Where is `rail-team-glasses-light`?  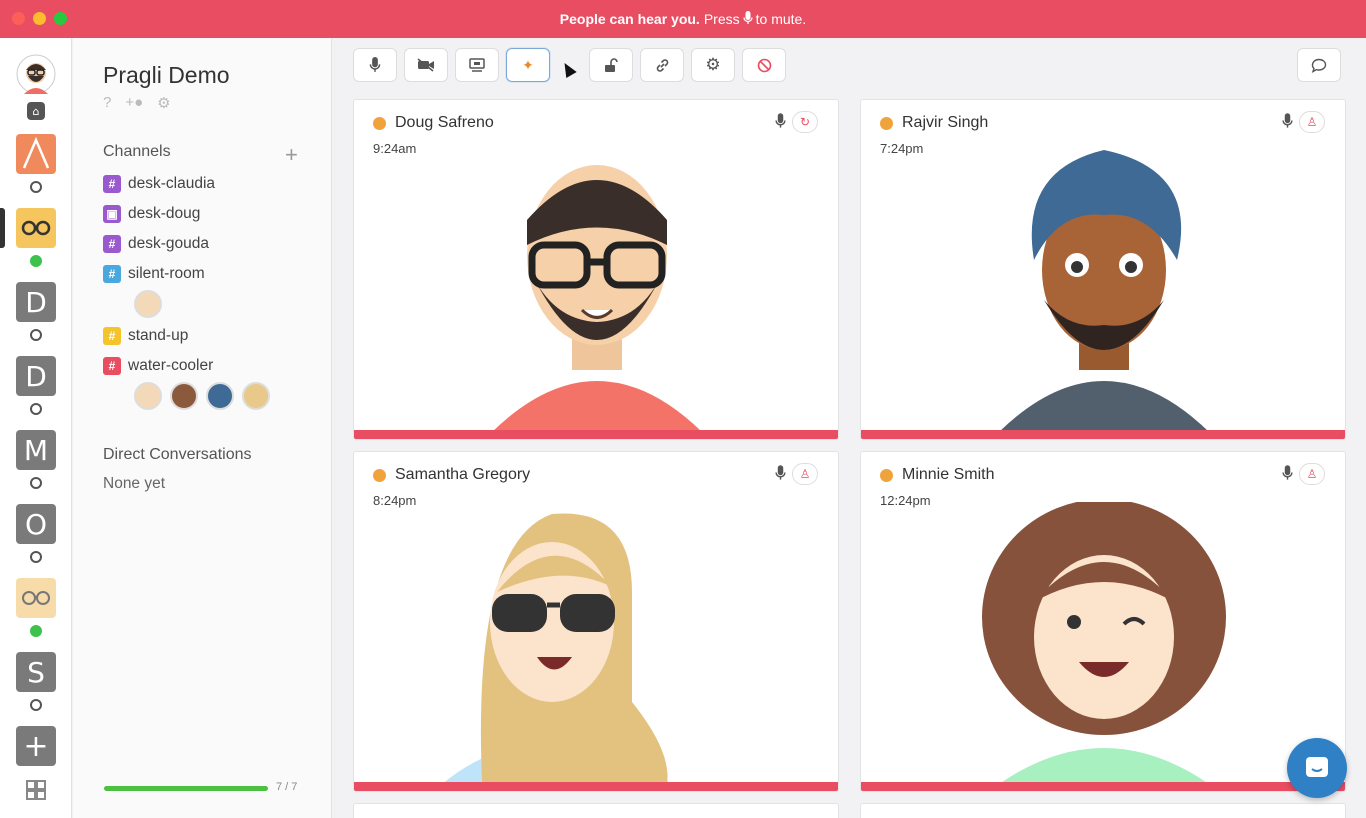
rail-team-glasses-light is located at coordinates (36, 598).